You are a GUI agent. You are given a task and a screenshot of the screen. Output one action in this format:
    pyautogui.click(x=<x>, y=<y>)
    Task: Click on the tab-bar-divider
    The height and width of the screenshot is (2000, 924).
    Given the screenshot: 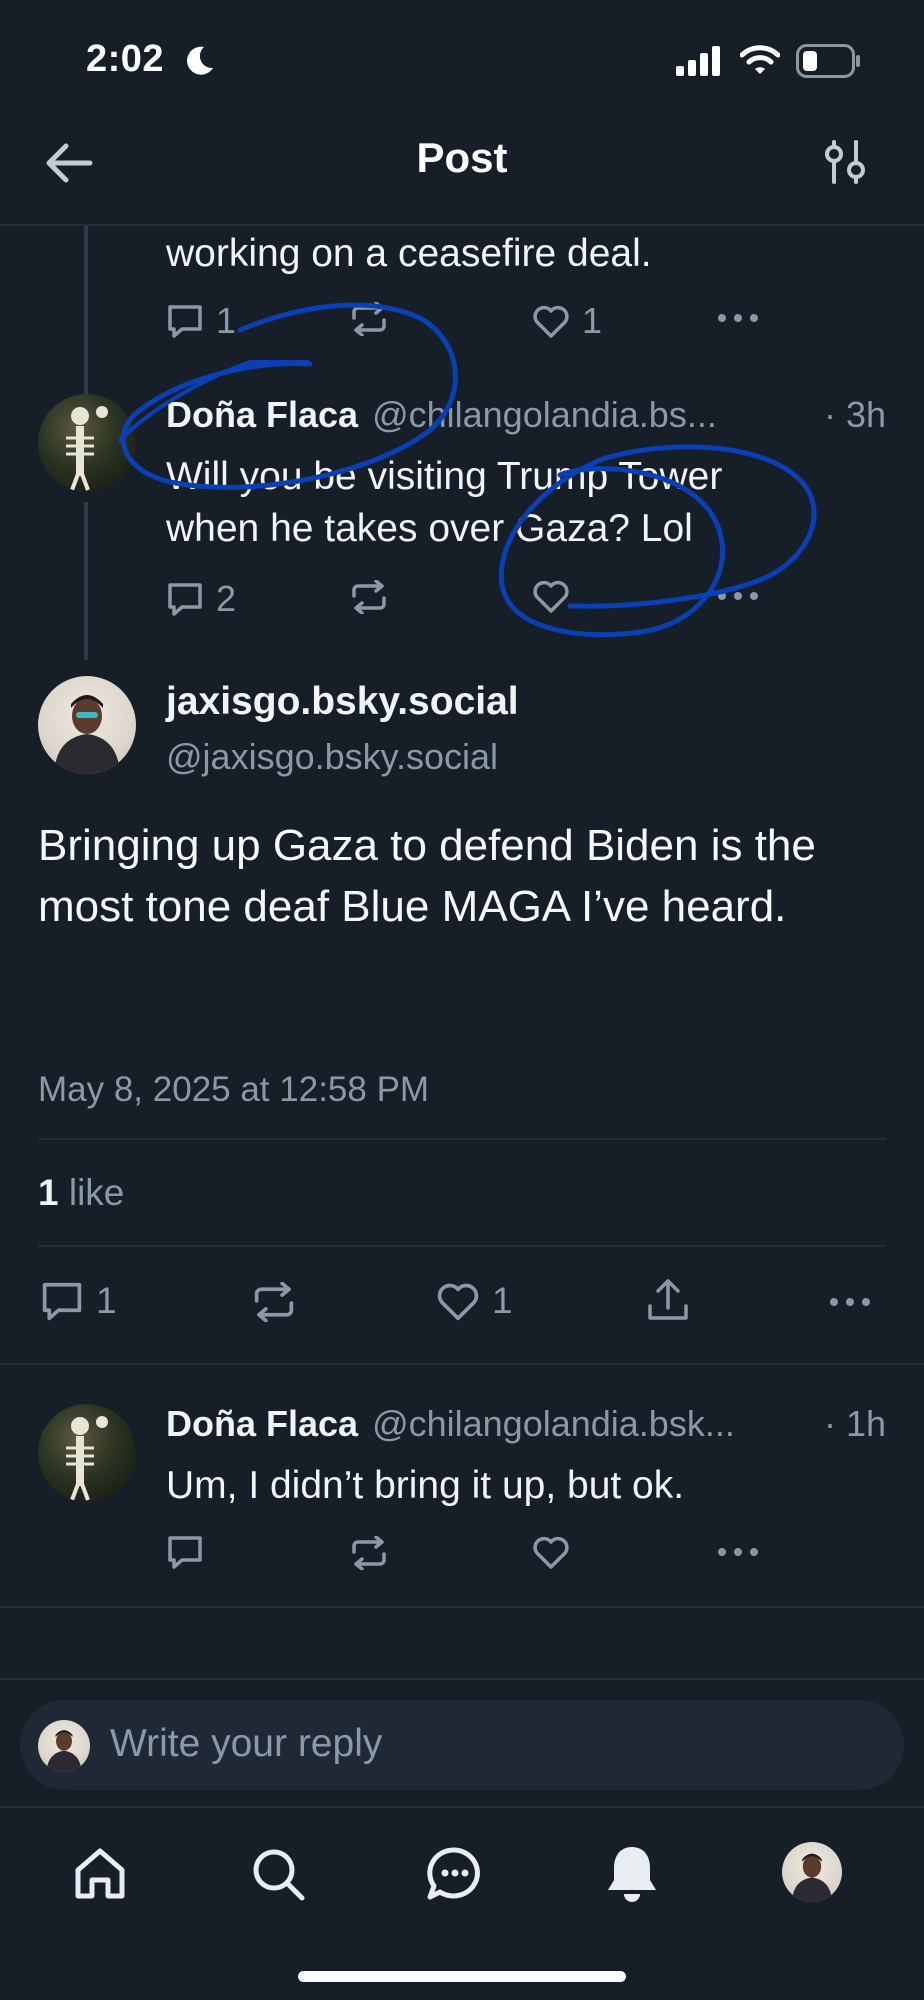 What is the action you would take?
    pyautogui.click(x=462, y=1807)
    